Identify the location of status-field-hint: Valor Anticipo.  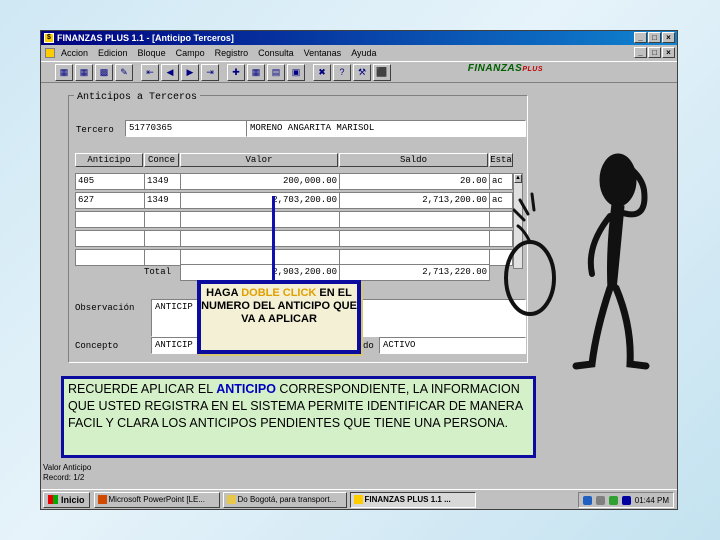
(67, 467).